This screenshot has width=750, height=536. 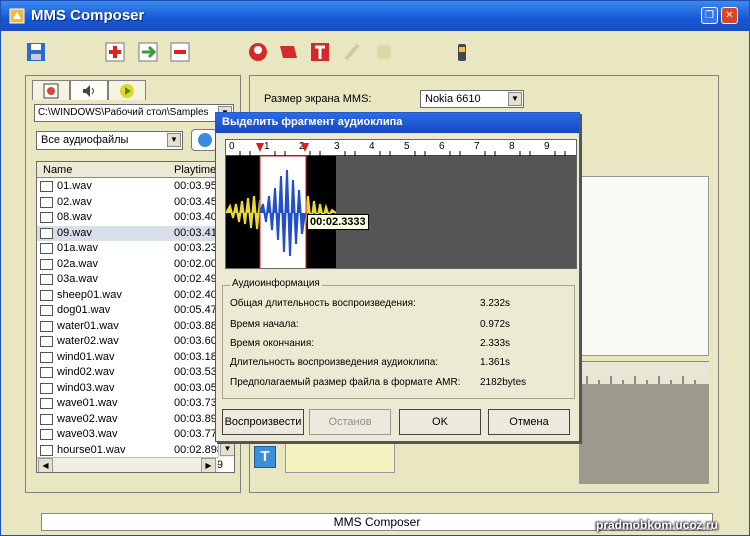 I want to click on tab-images, so click(x=51, y=90).